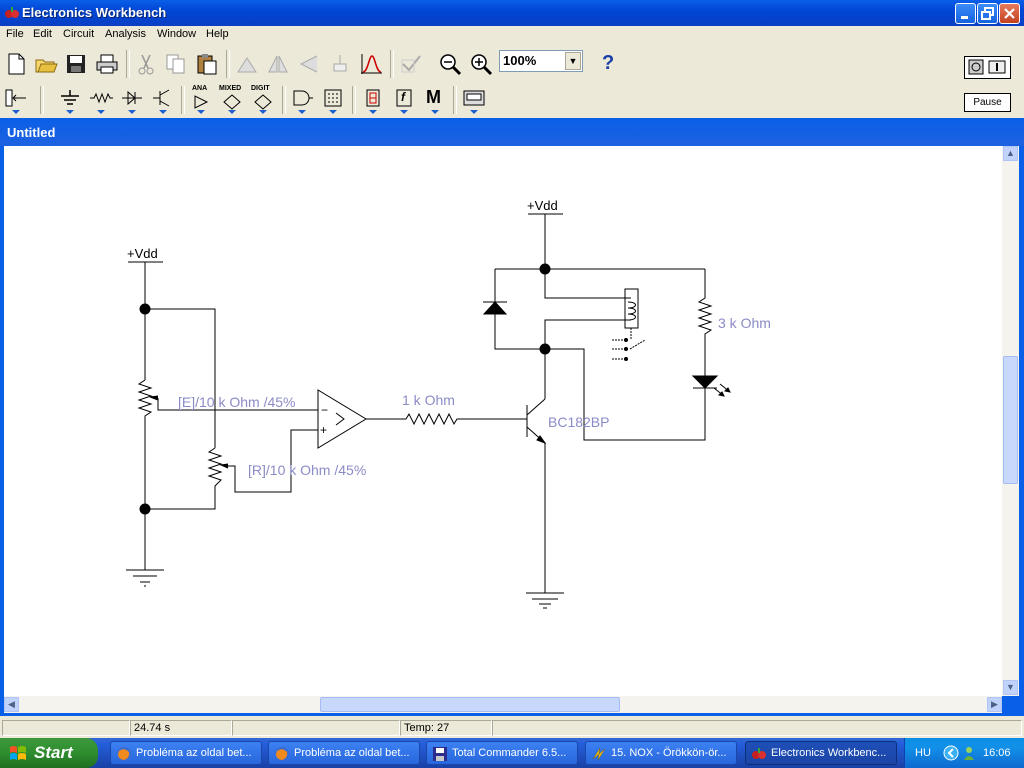 The width and height of the screenshot is (1024, 768). Describe the element at coordinates (599, 754) in the screenshot. I see `winamp-icon` at that location.